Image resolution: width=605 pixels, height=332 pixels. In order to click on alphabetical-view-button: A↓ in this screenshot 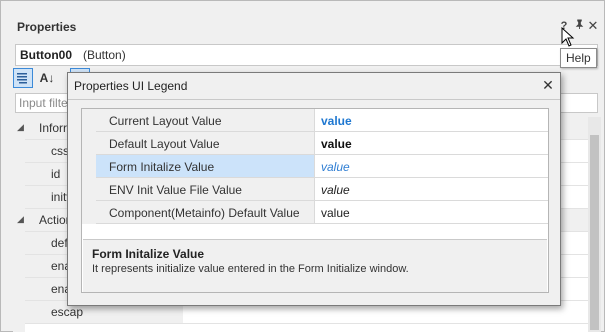, I will do `click(47, 78)`.